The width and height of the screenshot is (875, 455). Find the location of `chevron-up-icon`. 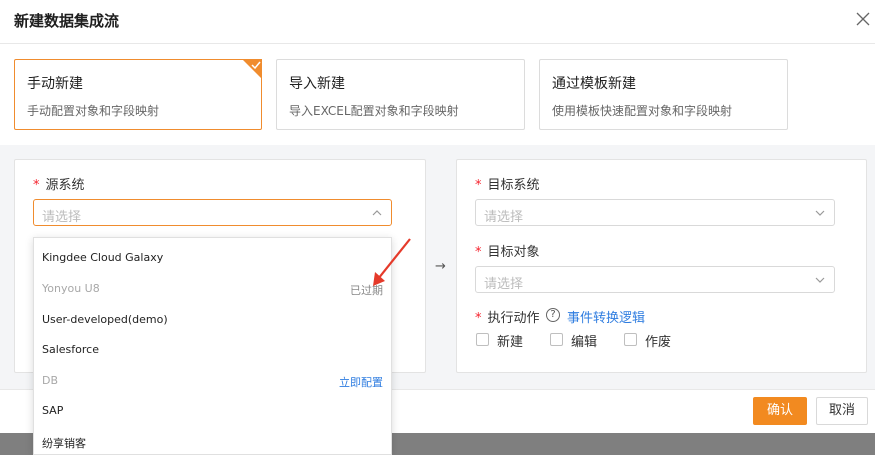

chevron-up-icon is located at coordinates (377, 213).